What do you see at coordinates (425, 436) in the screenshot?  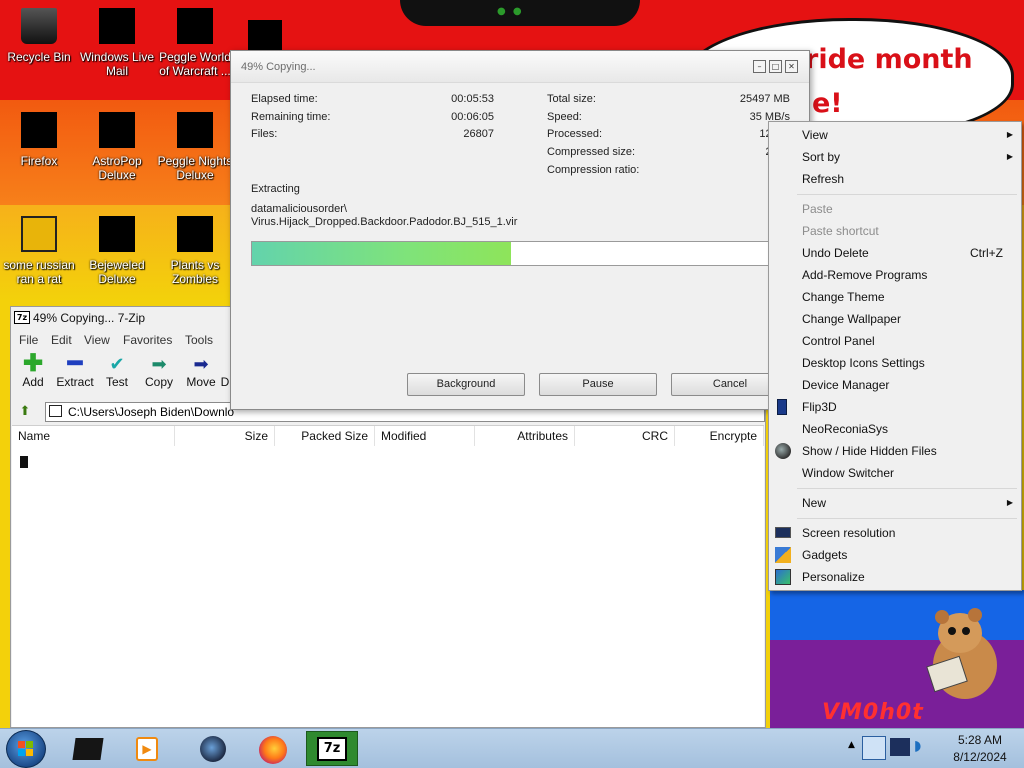 I see `column-modified: Modified` at bounding box center [425, 436].